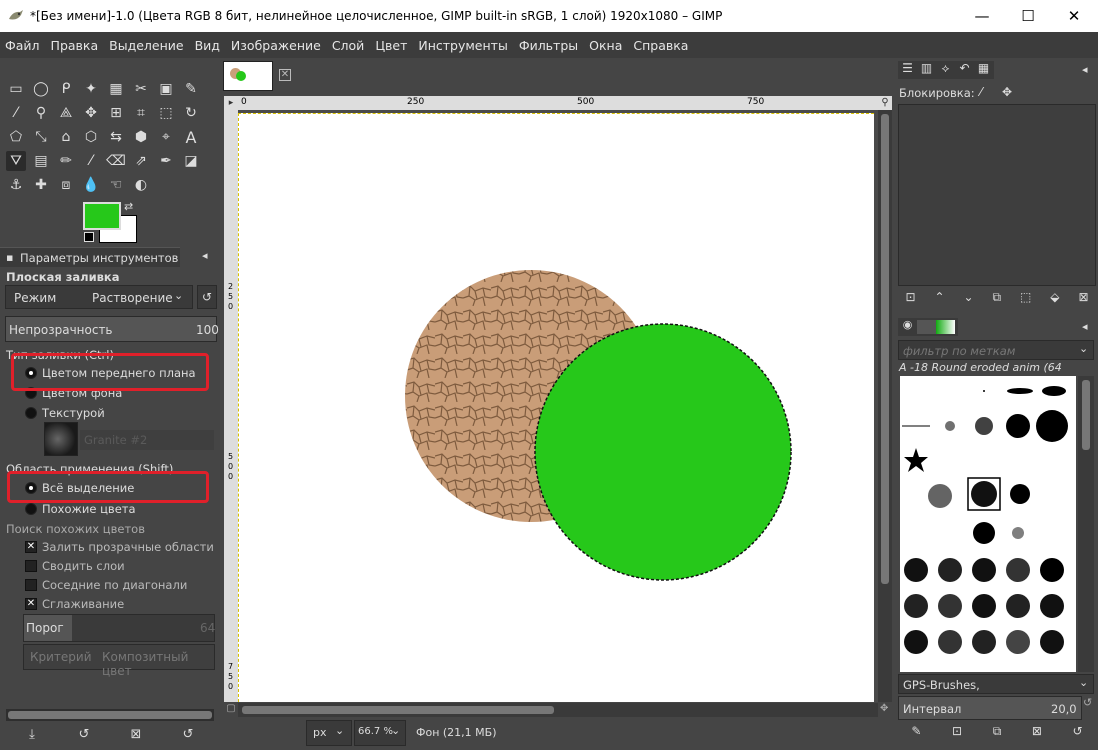 The height and width of the screenshot is (750, 1098). I want to click on tool-options-scrollbar, so click(110, 715).